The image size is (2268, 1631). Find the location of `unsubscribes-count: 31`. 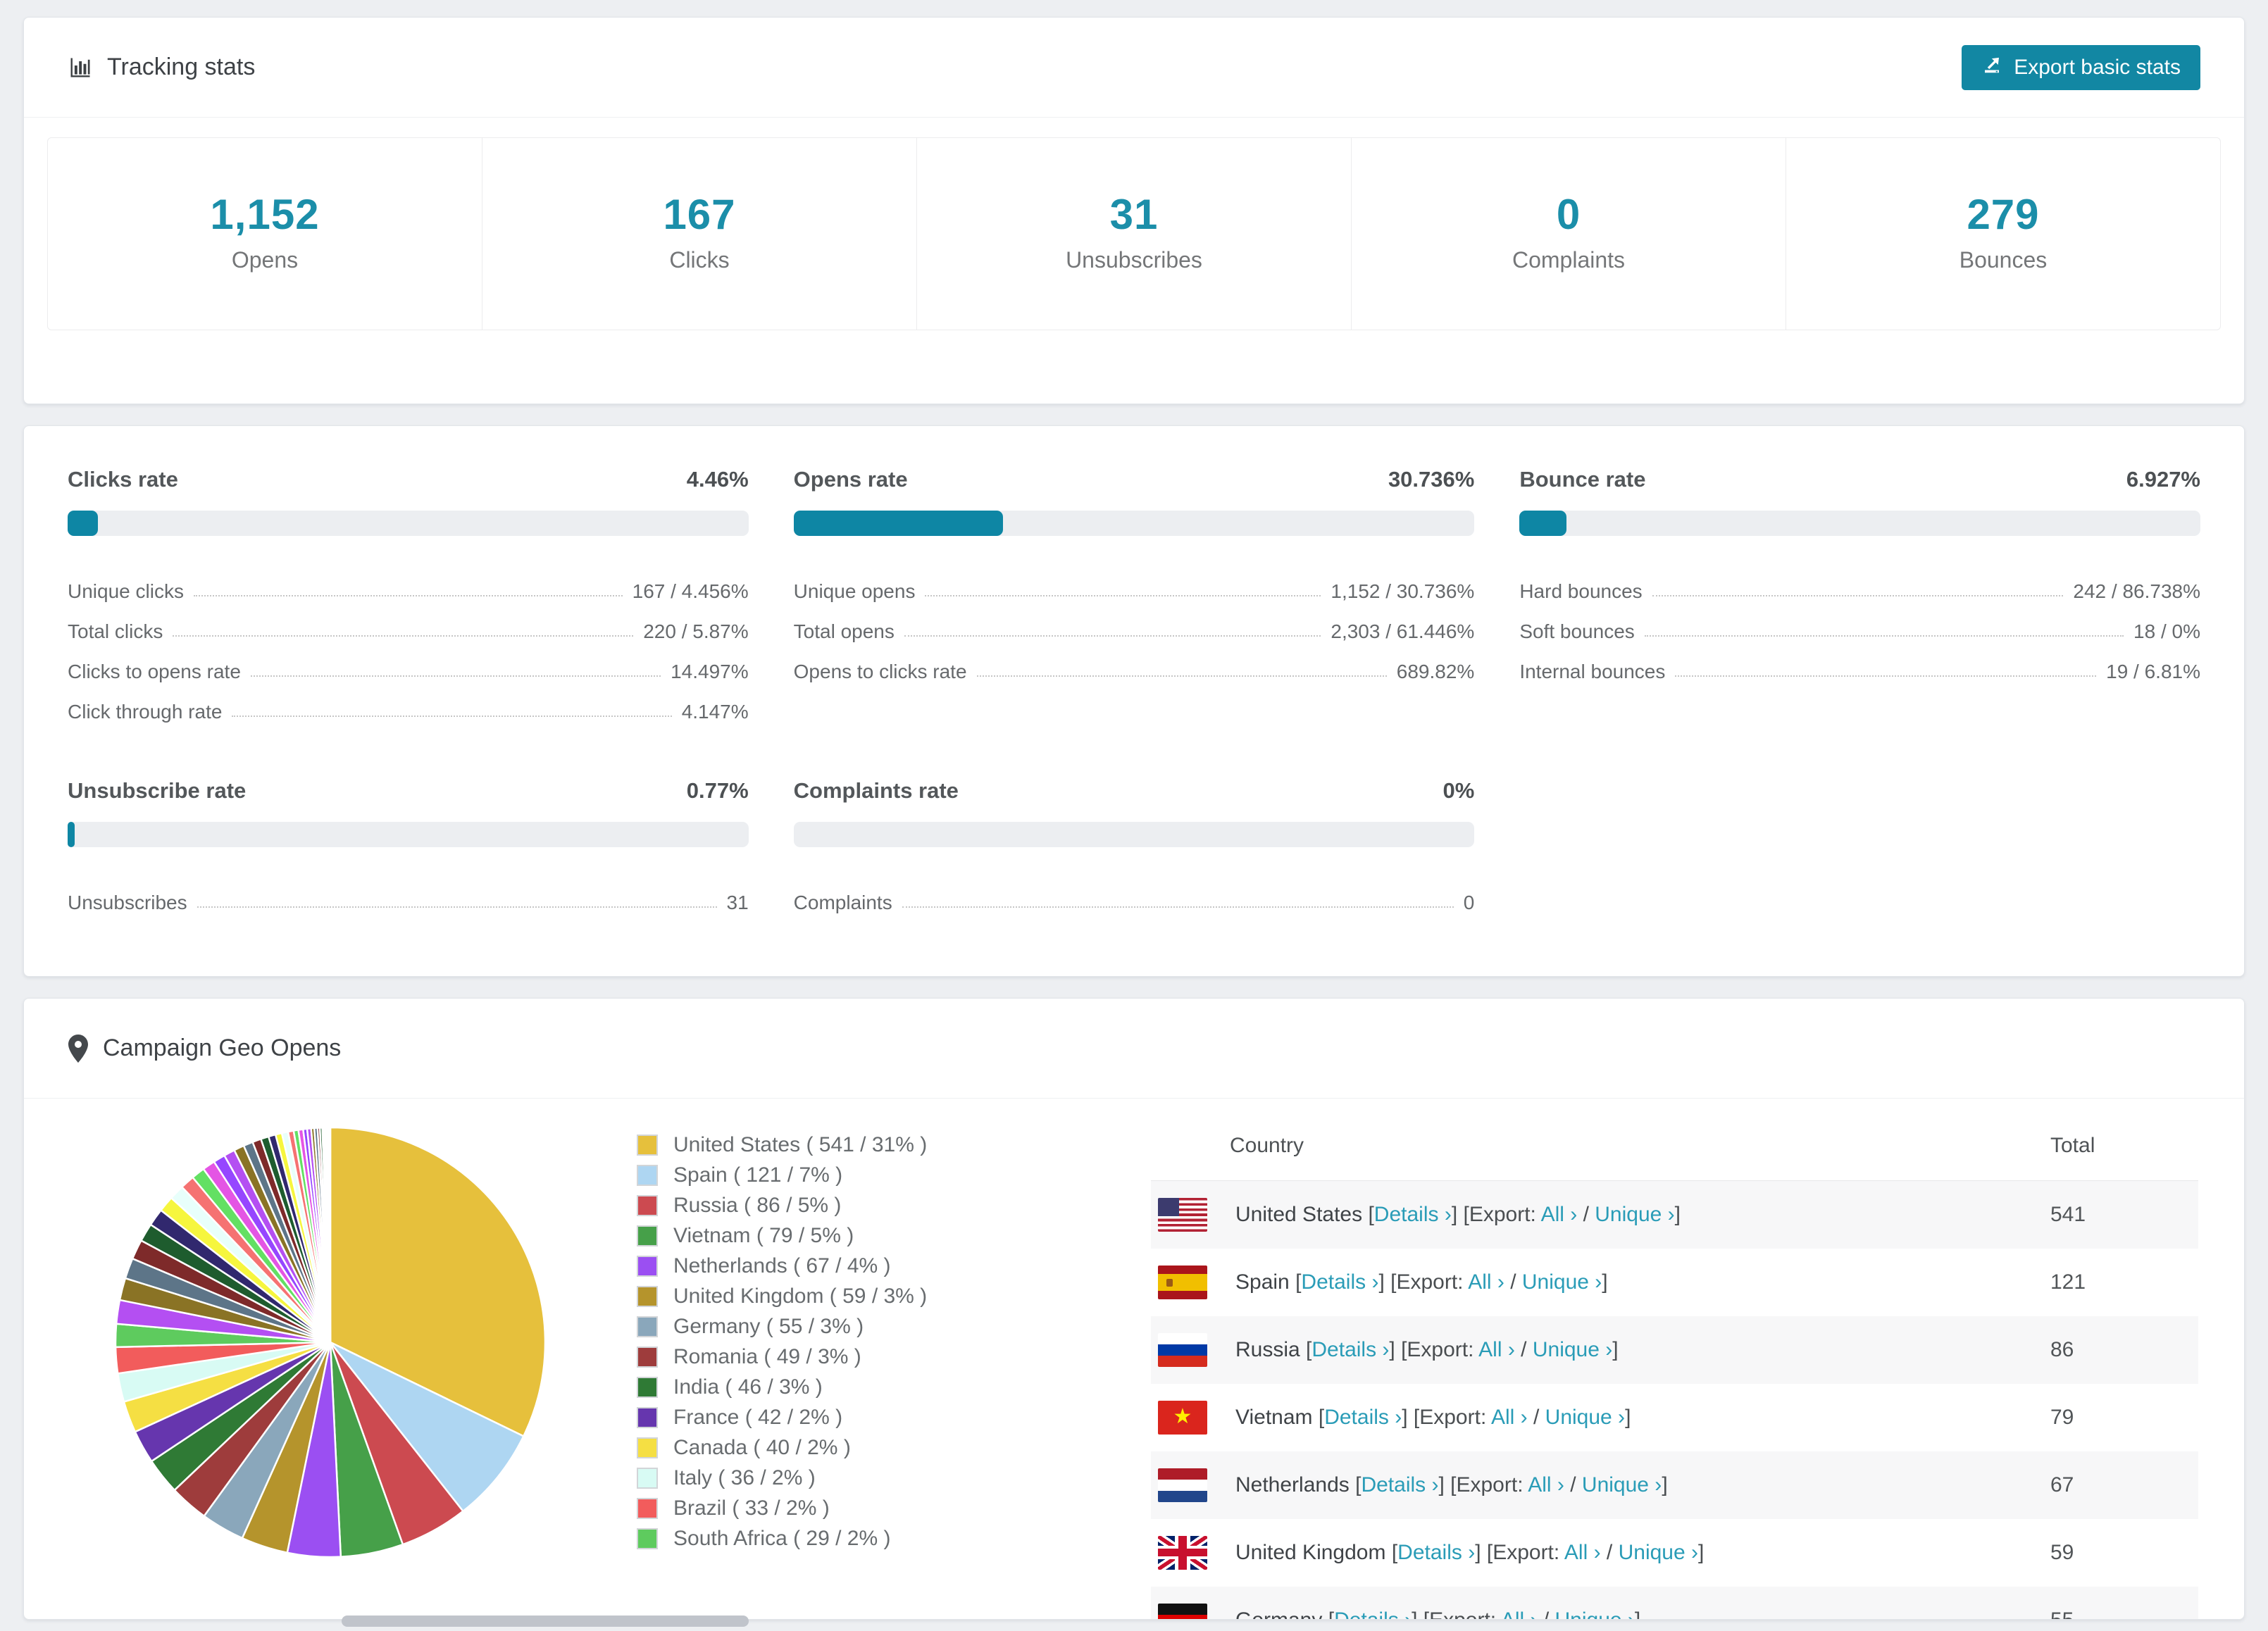

unsubscribes-count: 31 is located at coordinates (1134, 215).